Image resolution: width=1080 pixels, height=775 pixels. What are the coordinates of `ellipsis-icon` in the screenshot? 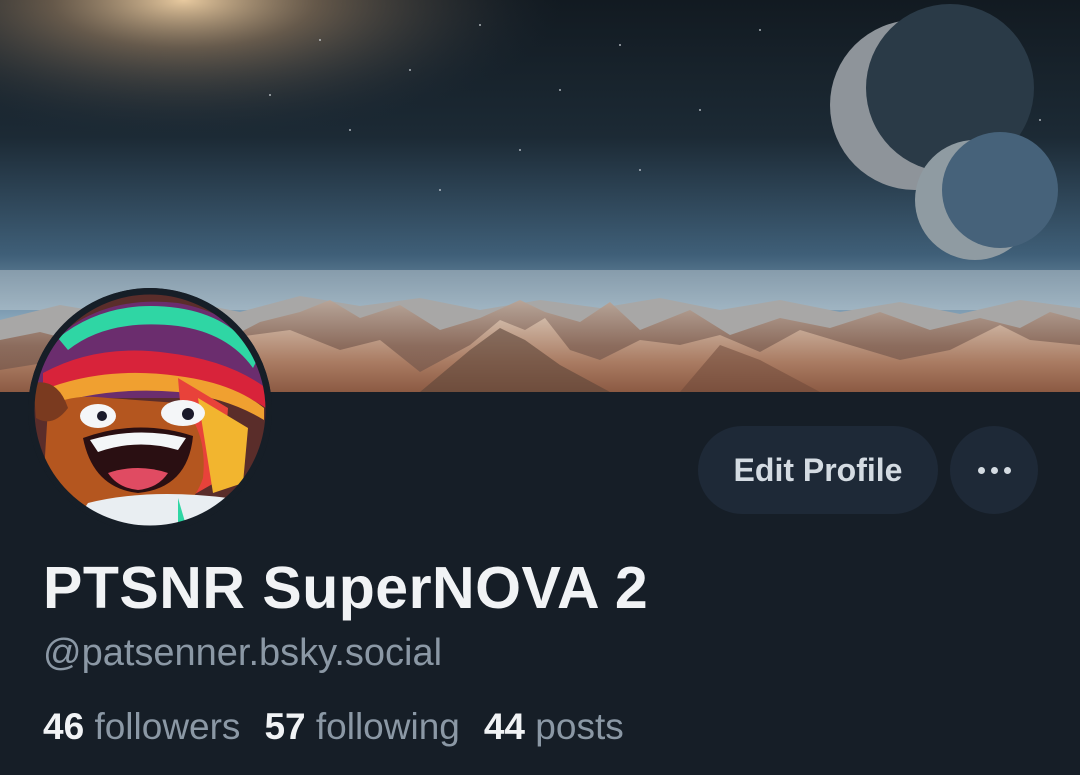 It's located at (994, 470).